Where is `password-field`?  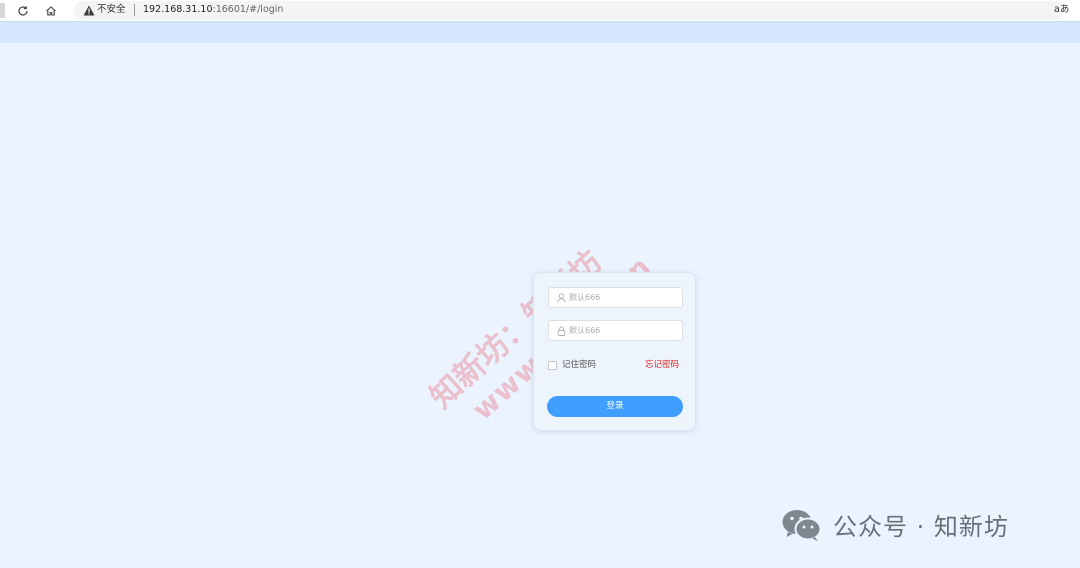 password-field is located at coordinates (615, 330).